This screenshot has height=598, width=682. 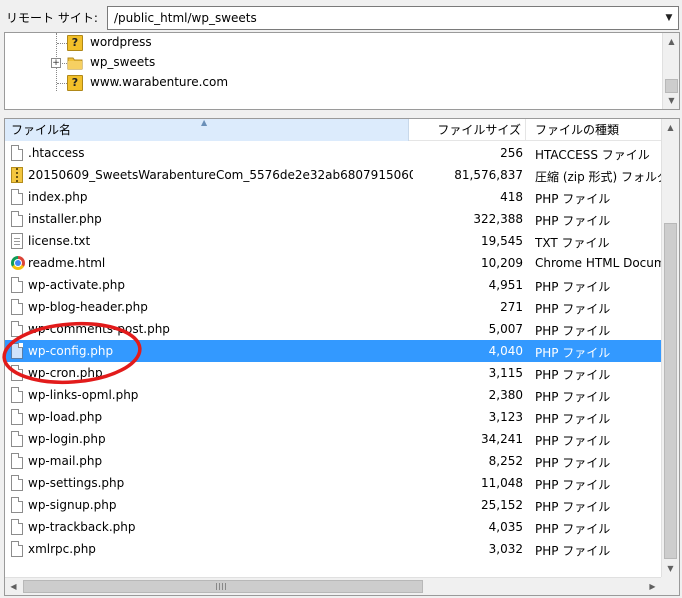 What do you see at coordinates (70, 351) in the screenshot?
I see `file-name: wp-config.php` at bounding box center [70, 351].